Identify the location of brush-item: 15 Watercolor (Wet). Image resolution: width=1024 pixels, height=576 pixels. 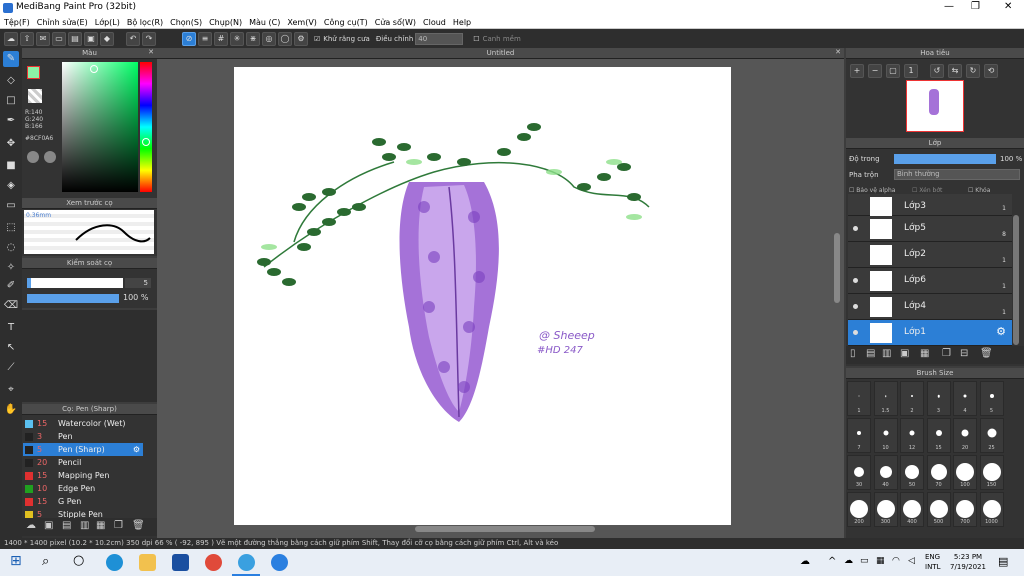
(83, 423).